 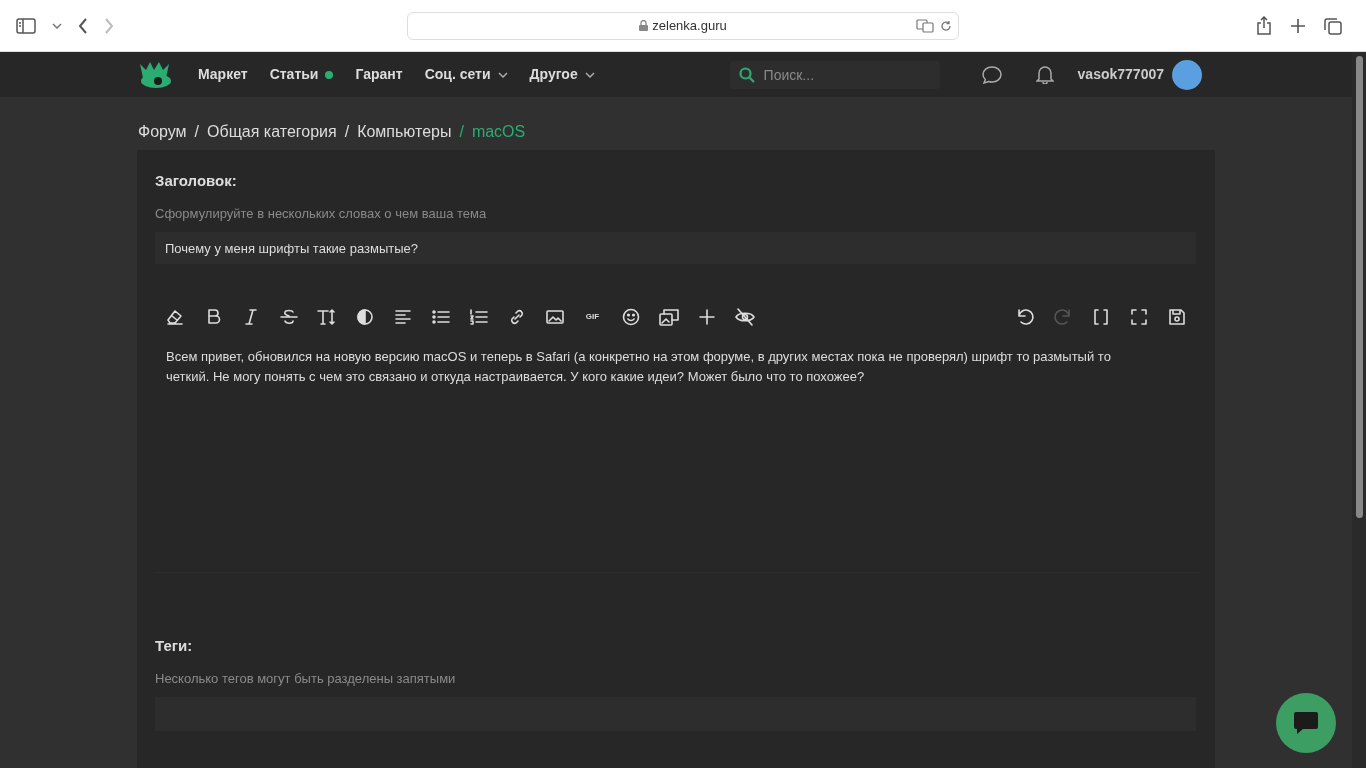 What do you see at coordinates (83, 25) in the screenshot?
I see `back-icon` at bounding box center [83, 25].